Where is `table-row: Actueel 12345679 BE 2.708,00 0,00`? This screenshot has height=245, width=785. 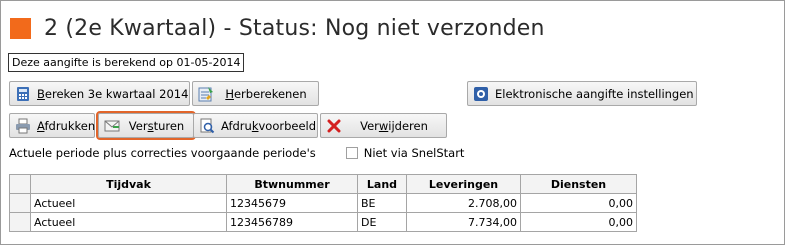 table-row: Actueel 12345679 BE 2.708,00 0,00 is located at coordinates (323, 203).